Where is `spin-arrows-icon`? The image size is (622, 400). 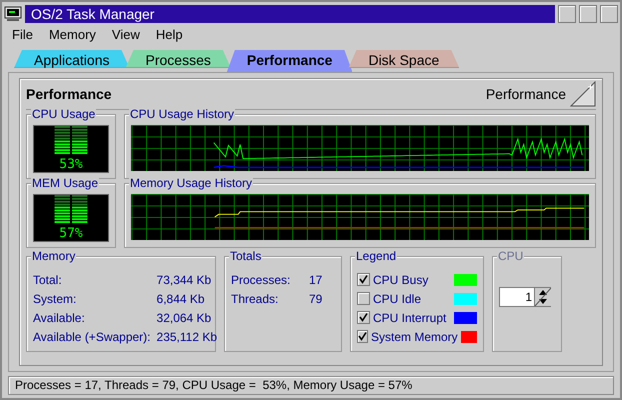
spin-arrows-icon is located at coordinates (543, 297).